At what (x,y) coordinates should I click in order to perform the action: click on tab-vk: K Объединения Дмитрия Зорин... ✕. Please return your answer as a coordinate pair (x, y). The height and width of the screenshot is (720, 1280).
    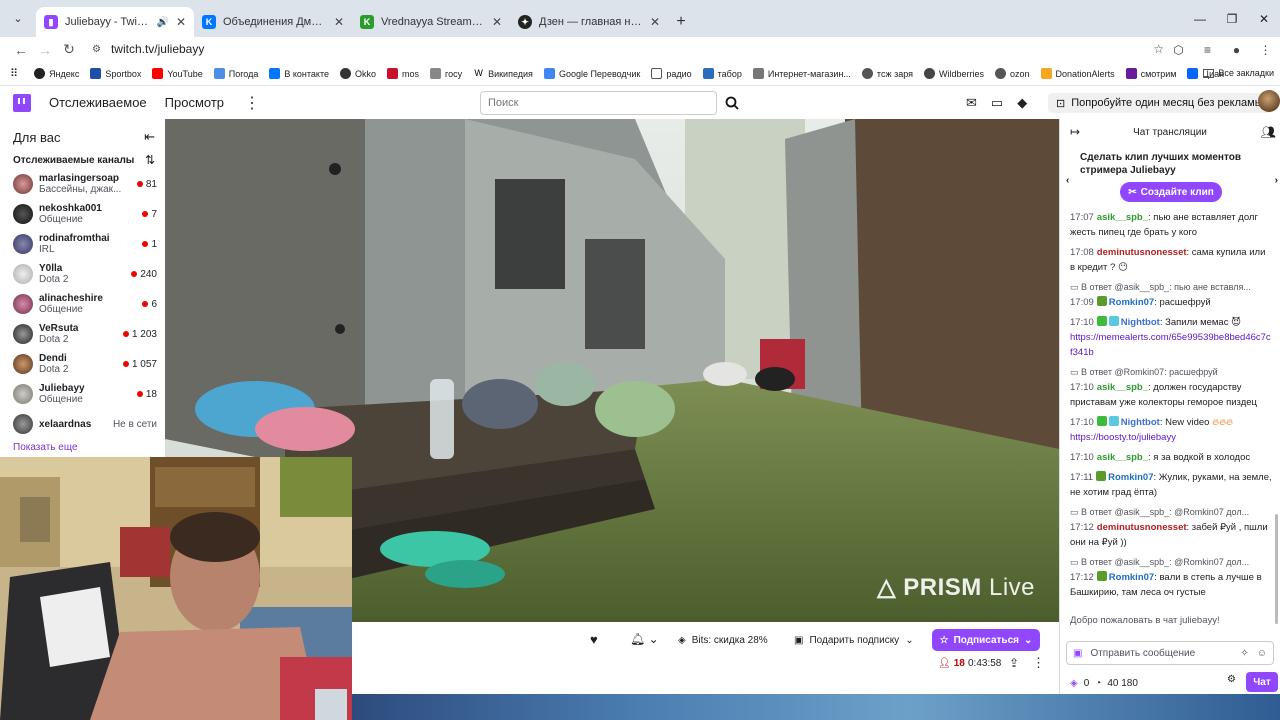
    Looking at the image, I should click on (273, 22).